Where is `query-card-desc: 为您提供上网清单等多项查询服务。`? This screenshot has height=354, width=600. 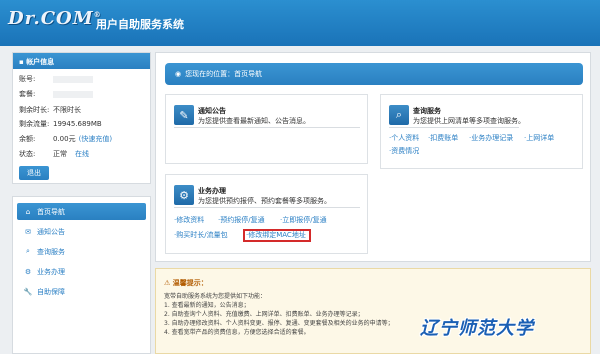 query-card-desc: 为您提供上网清单等多项查询服务。 is located at coordinates (469, 121).